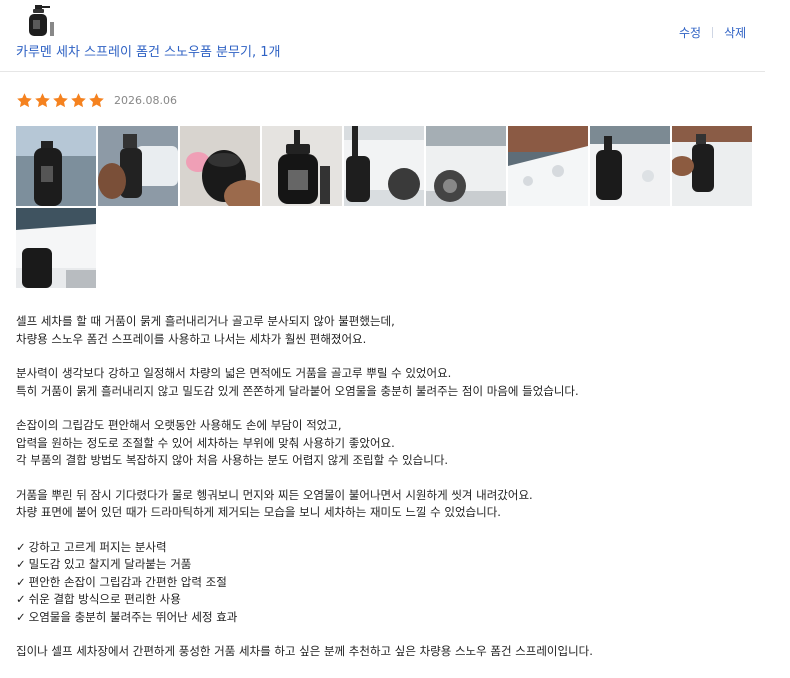 This screenshot has height=678, width=790. I want to click on product-title: 카루멘 세차 스프레이 폼건 스노우폼 분무기, 1개, so click(148, 50).